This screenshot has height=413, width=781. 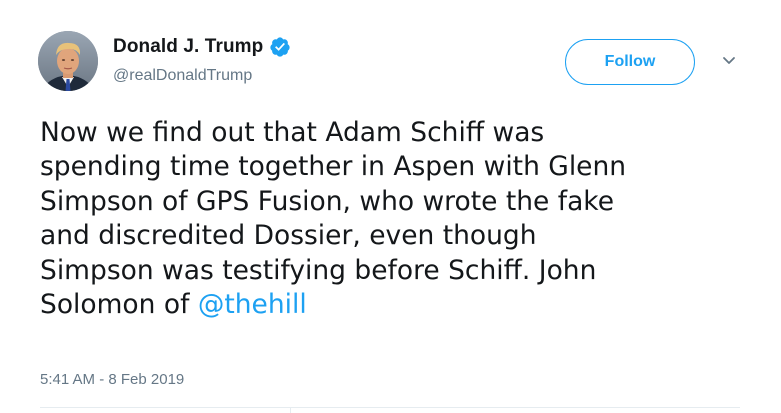 I want to click on name-row: Donald J. Trump, so click(x=202, y=47).